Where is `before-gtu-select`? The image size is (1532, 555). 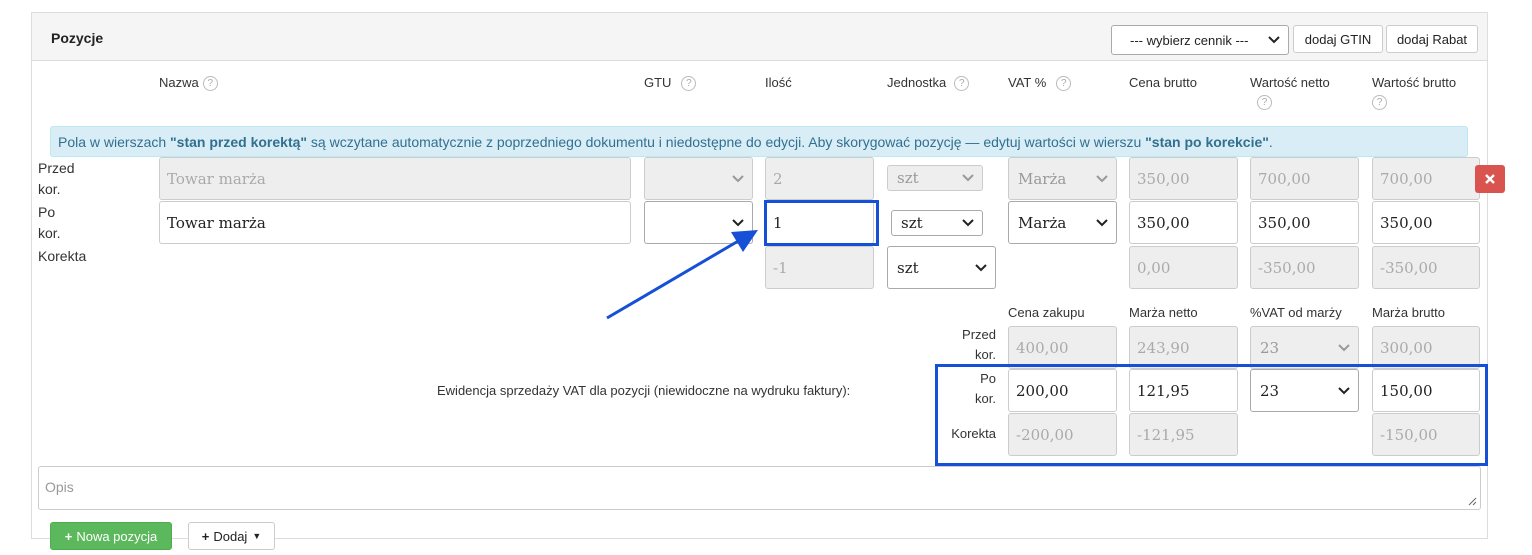
before-gtu-select is located at coordinates (698, 178).